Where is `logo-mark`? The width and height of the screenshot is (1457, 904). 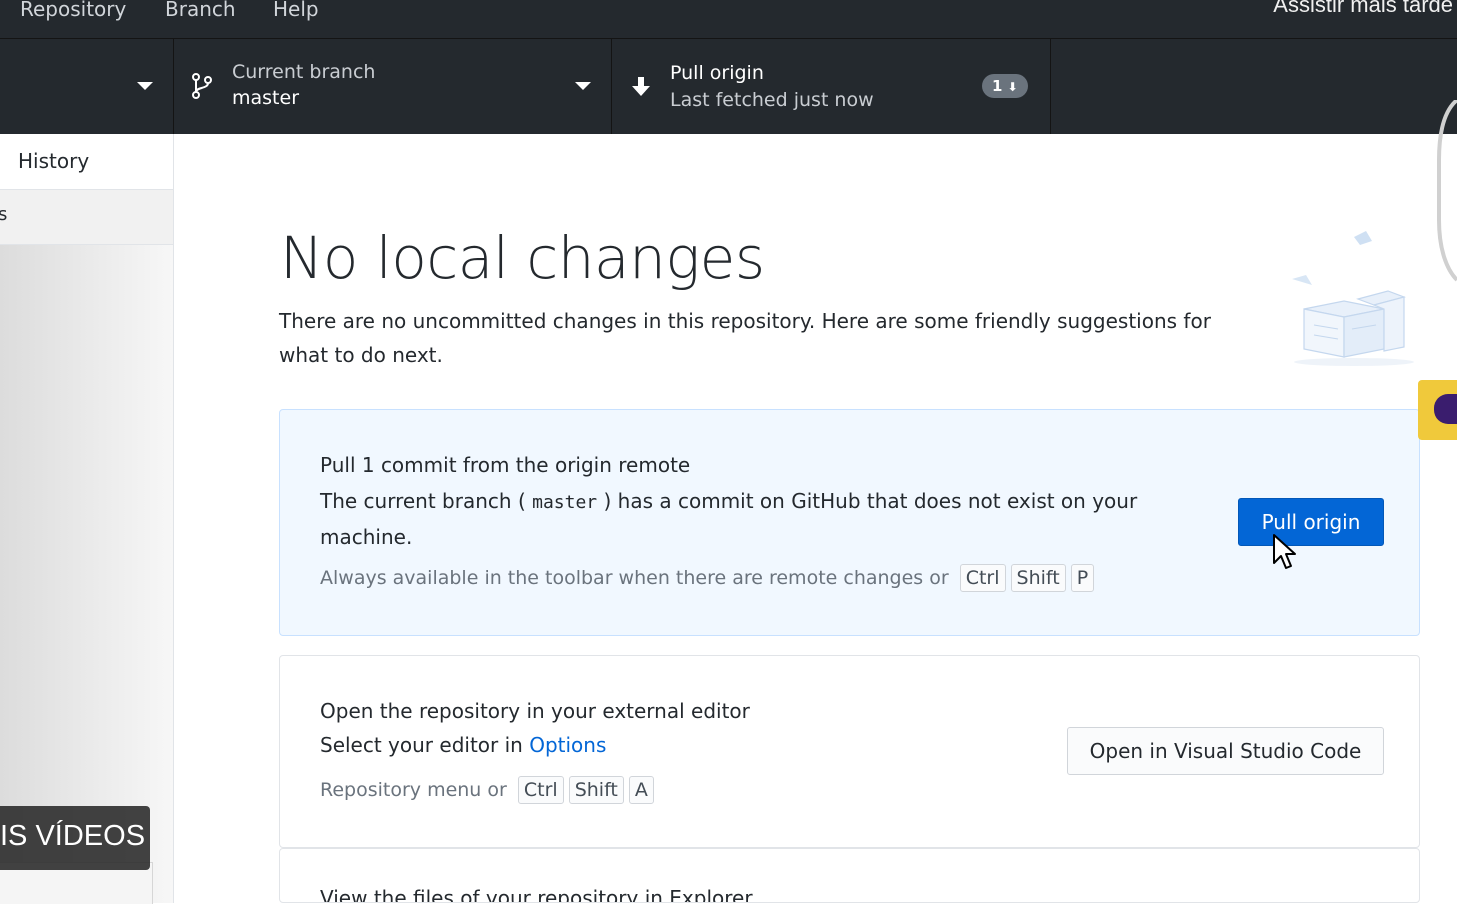 logo-mark is located at coordinates (1445, 409).